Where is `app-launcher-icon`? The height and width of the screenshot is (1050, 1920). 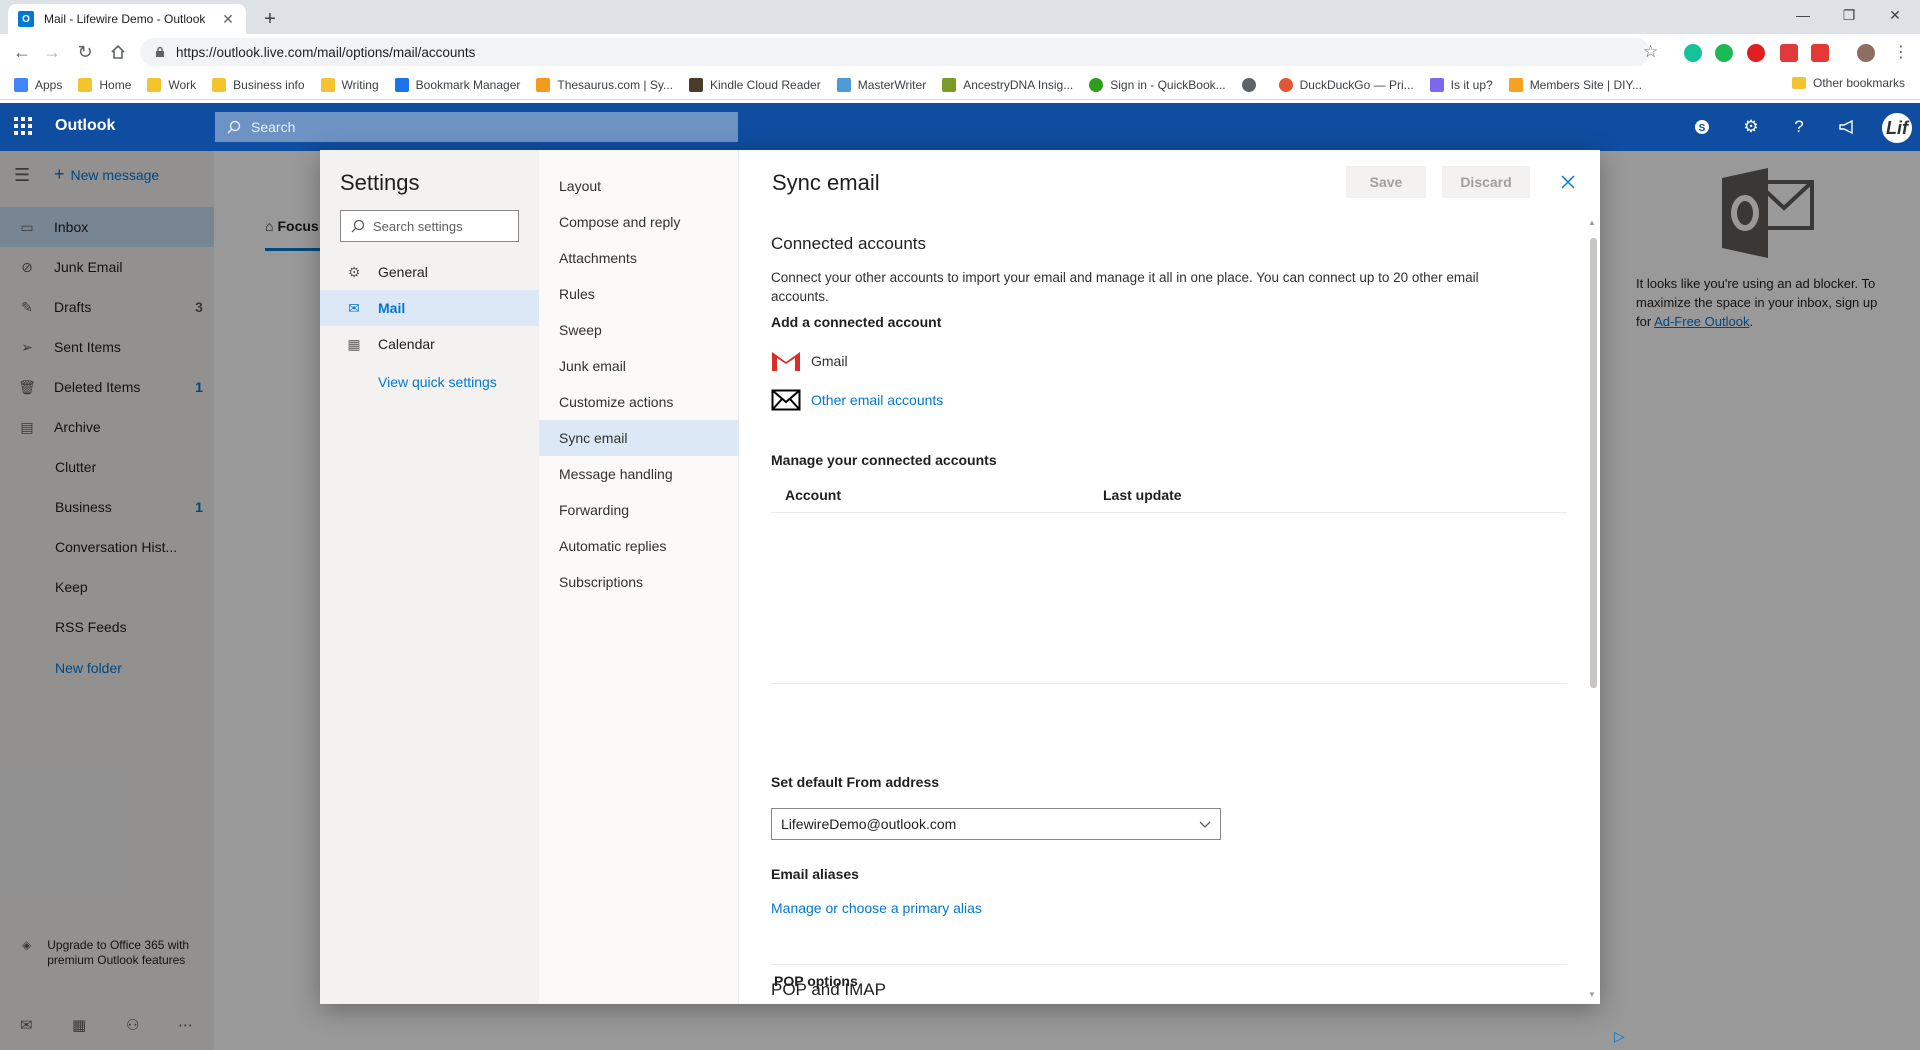
app-launcher-icon is located at coordinates (23, 126).